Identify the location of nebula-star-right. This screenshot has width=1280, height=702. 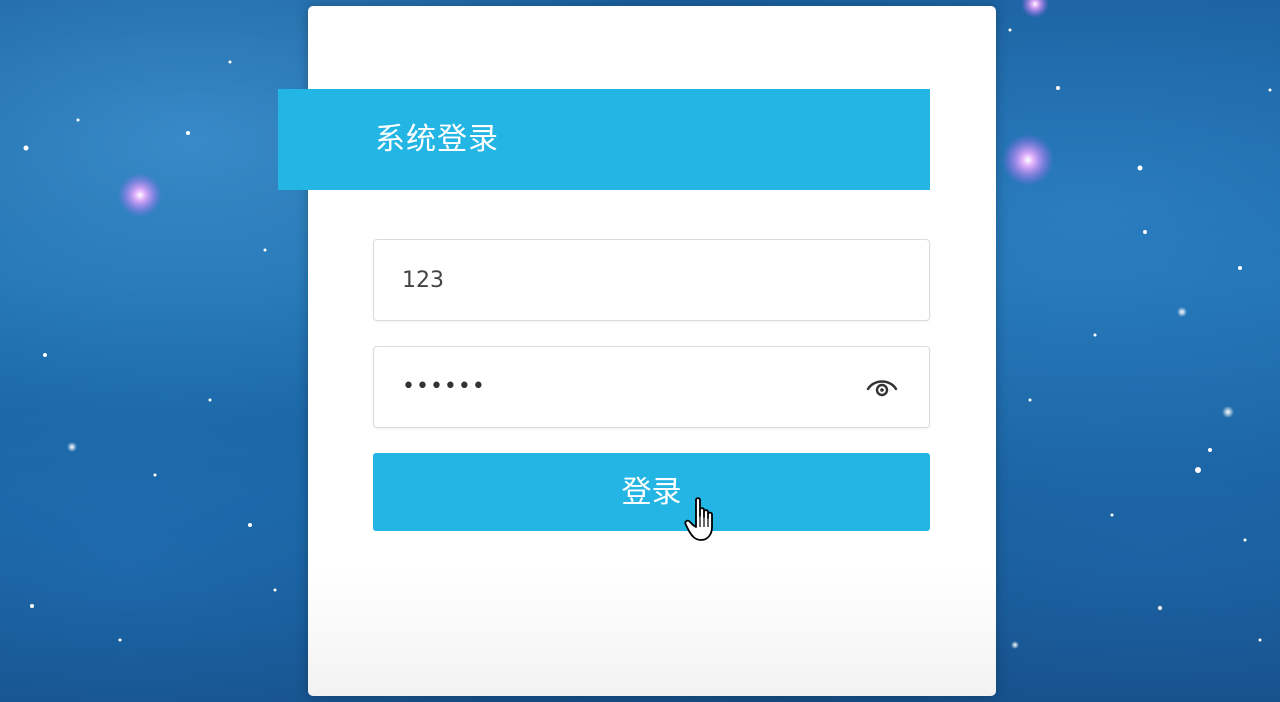
(1028, 160).